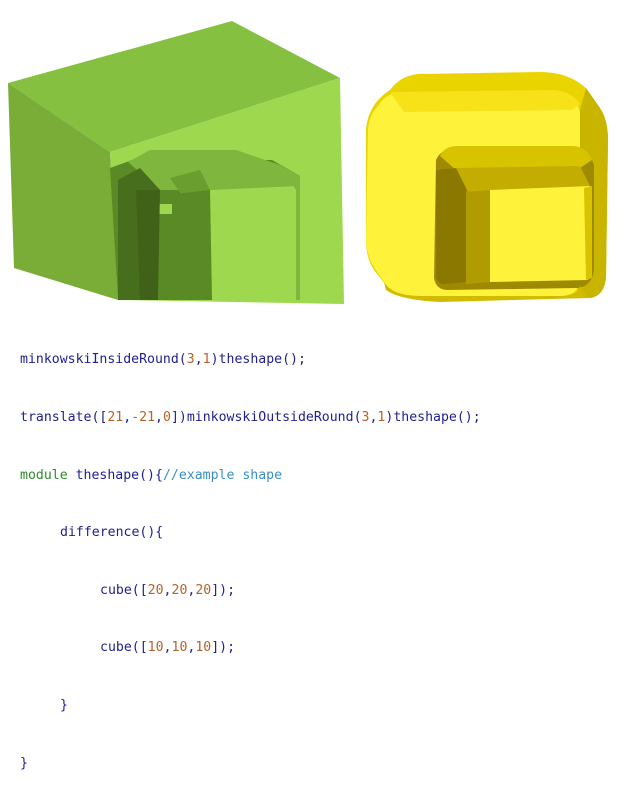  I want to click on green-cutout-shadow, so click(148, 245).